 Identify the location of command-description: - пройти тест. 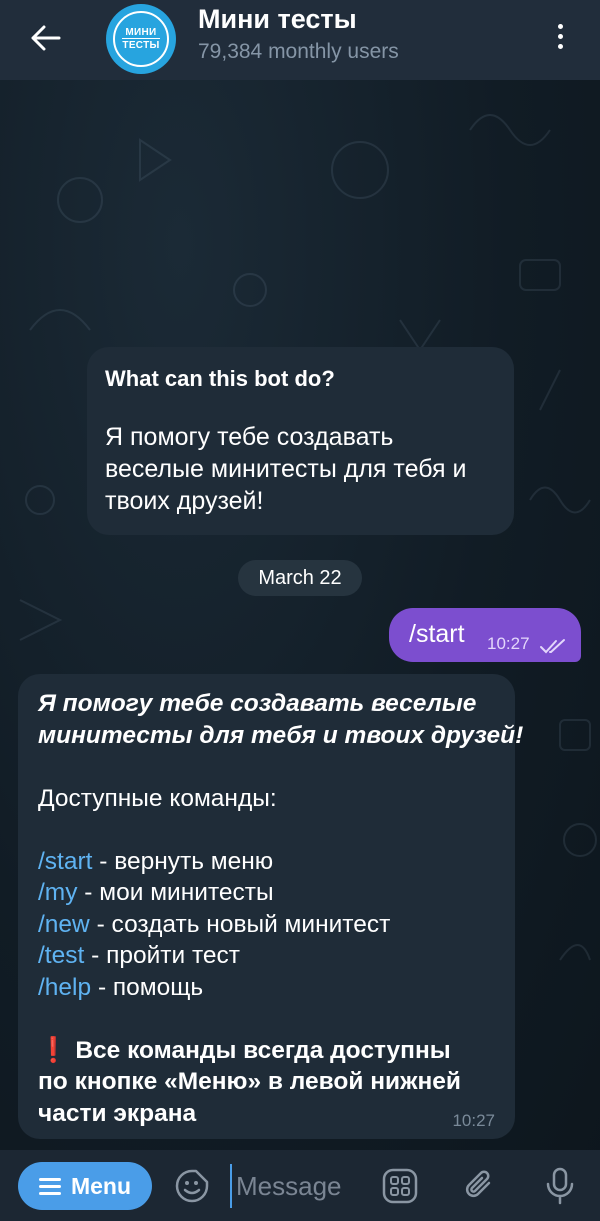
(162, 955).